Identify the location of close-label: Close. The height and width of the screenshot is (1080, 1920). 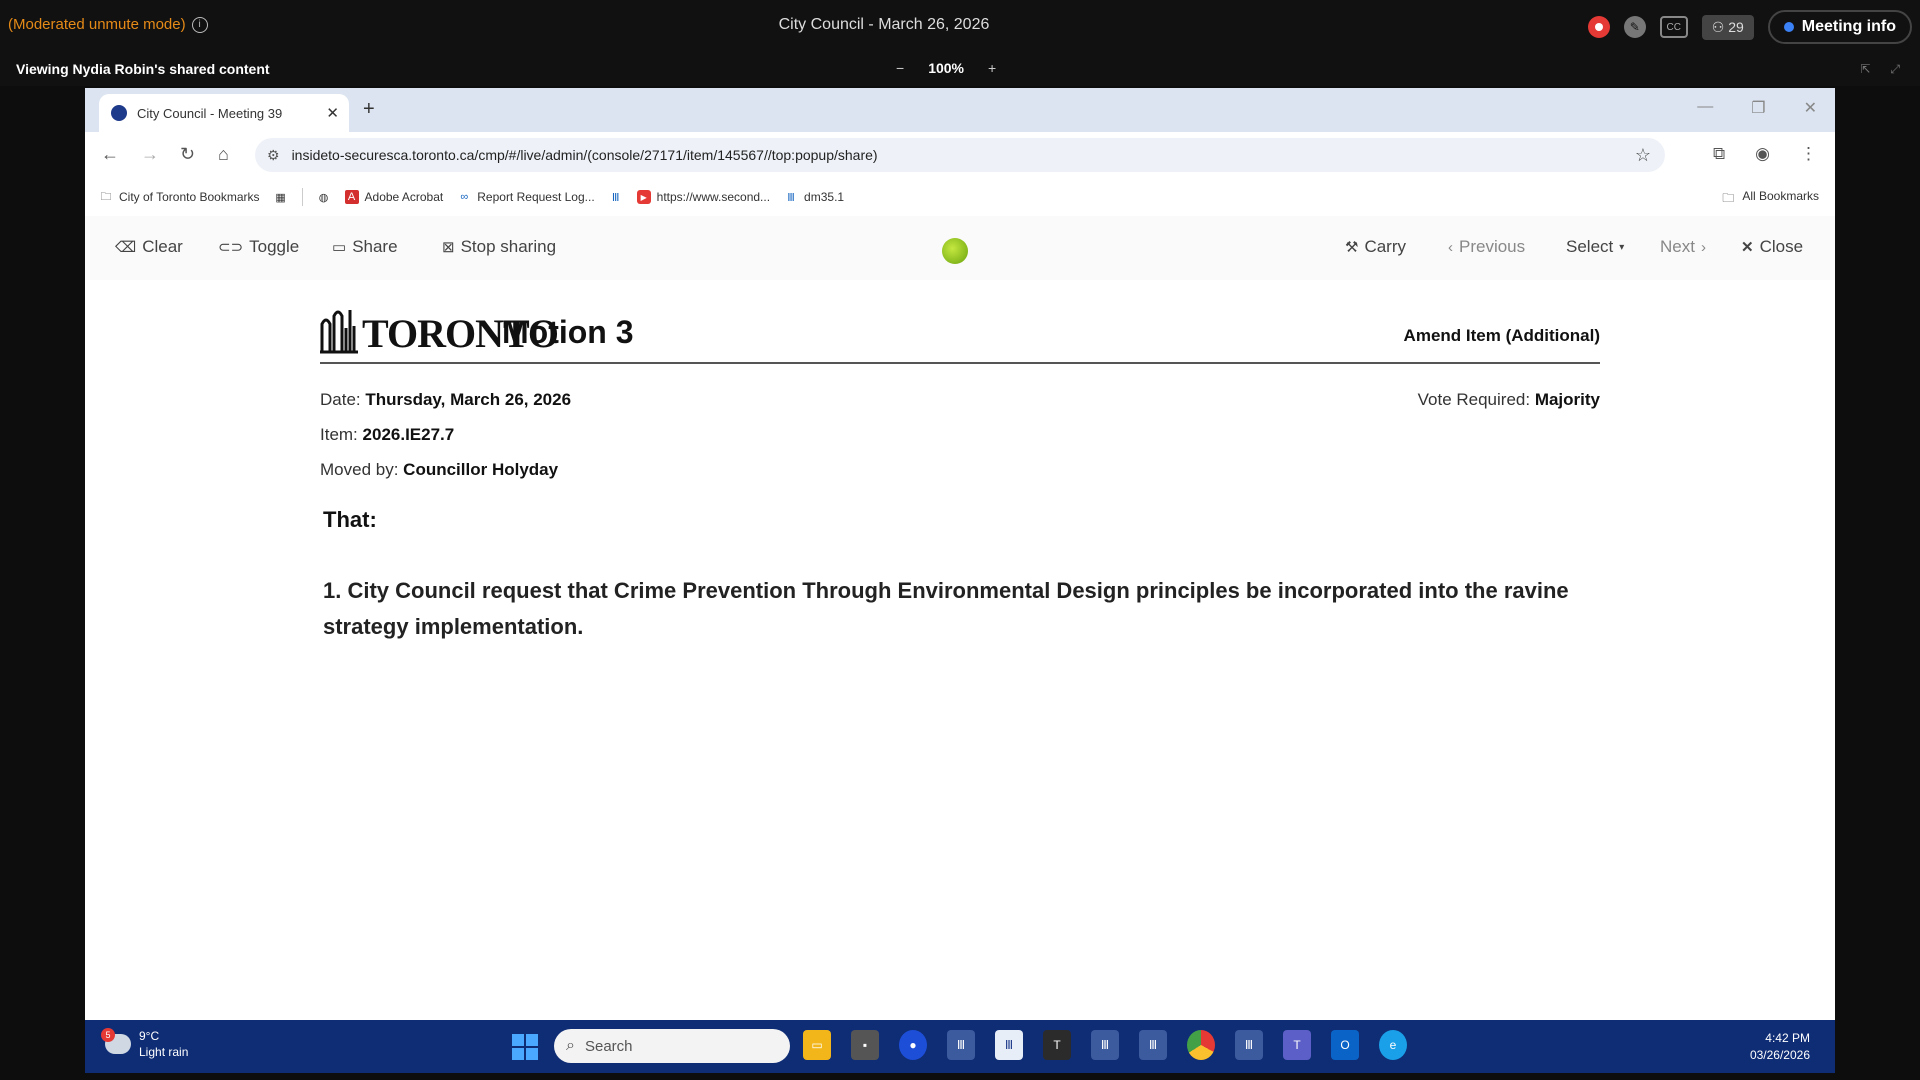
(1781, 246).